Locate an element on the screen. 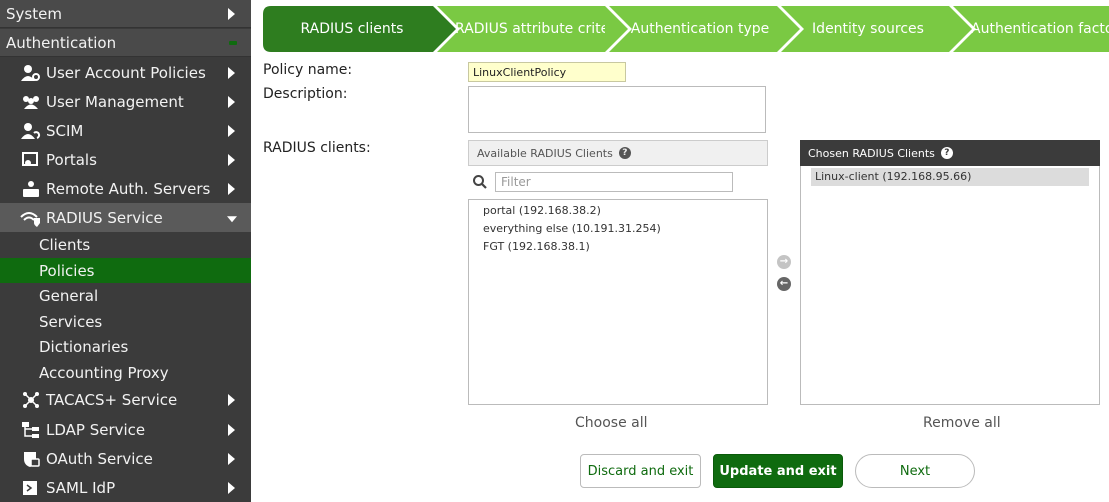  description-label: Description: is located at coordinates (305, 94).